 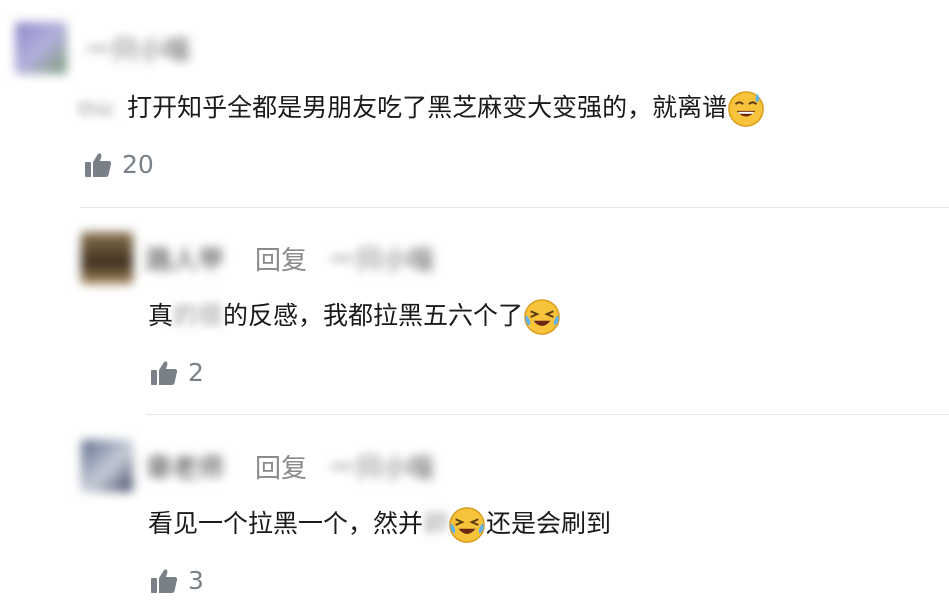 What do you see at coordinates (286, 523) in the screenshot?
I see `reply-text-a: 看见一个拉黑一个，然并` at bounding box center [286, 523].